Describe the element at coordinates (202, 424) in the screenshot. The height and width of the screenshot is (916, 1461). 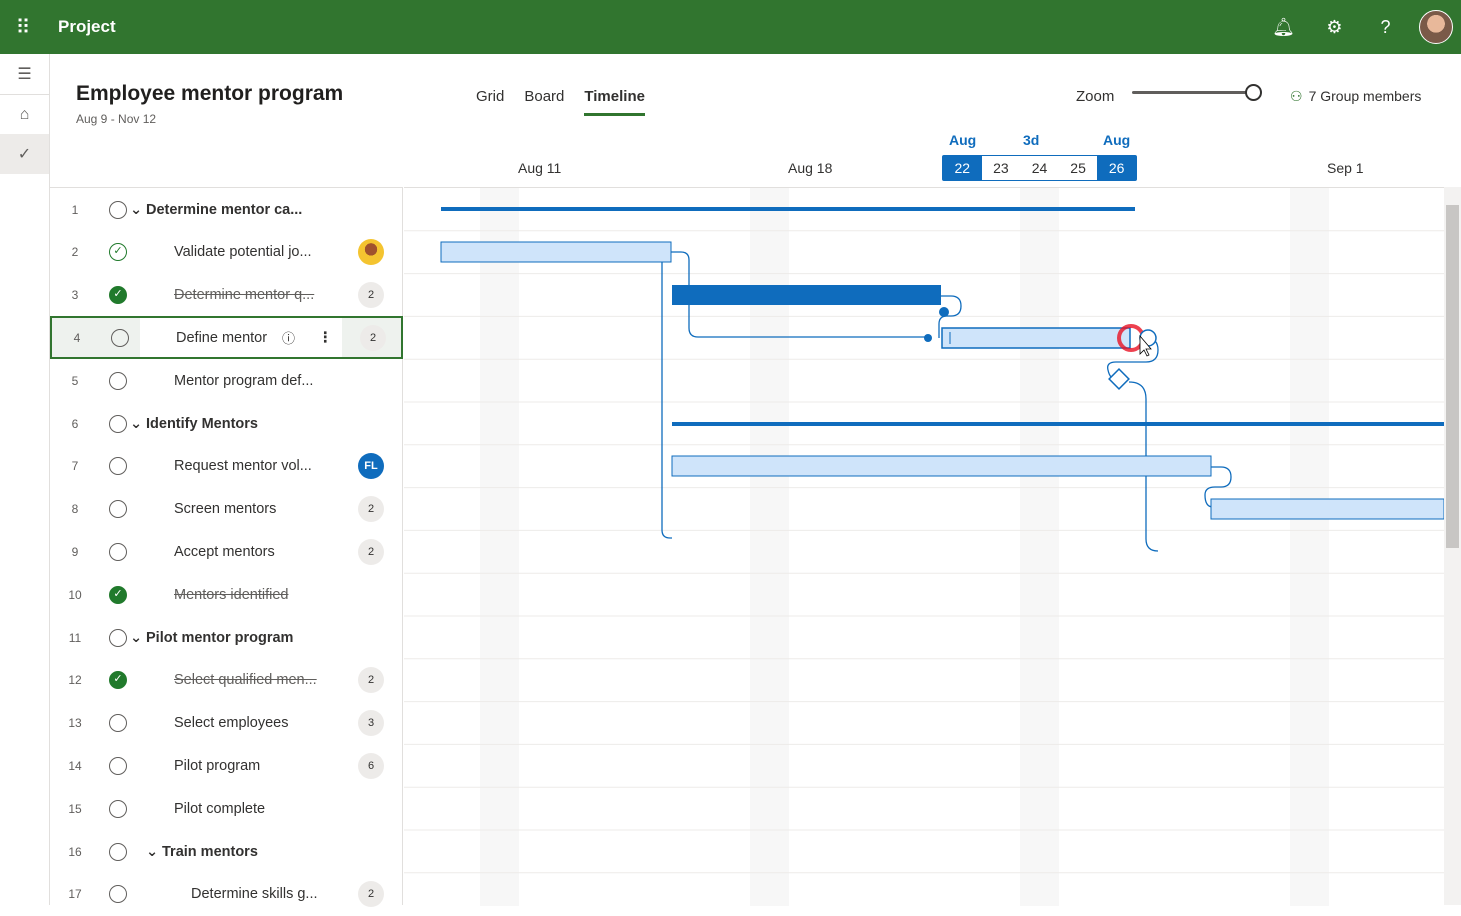
I see `task-name: Identify Mentors` at that location.